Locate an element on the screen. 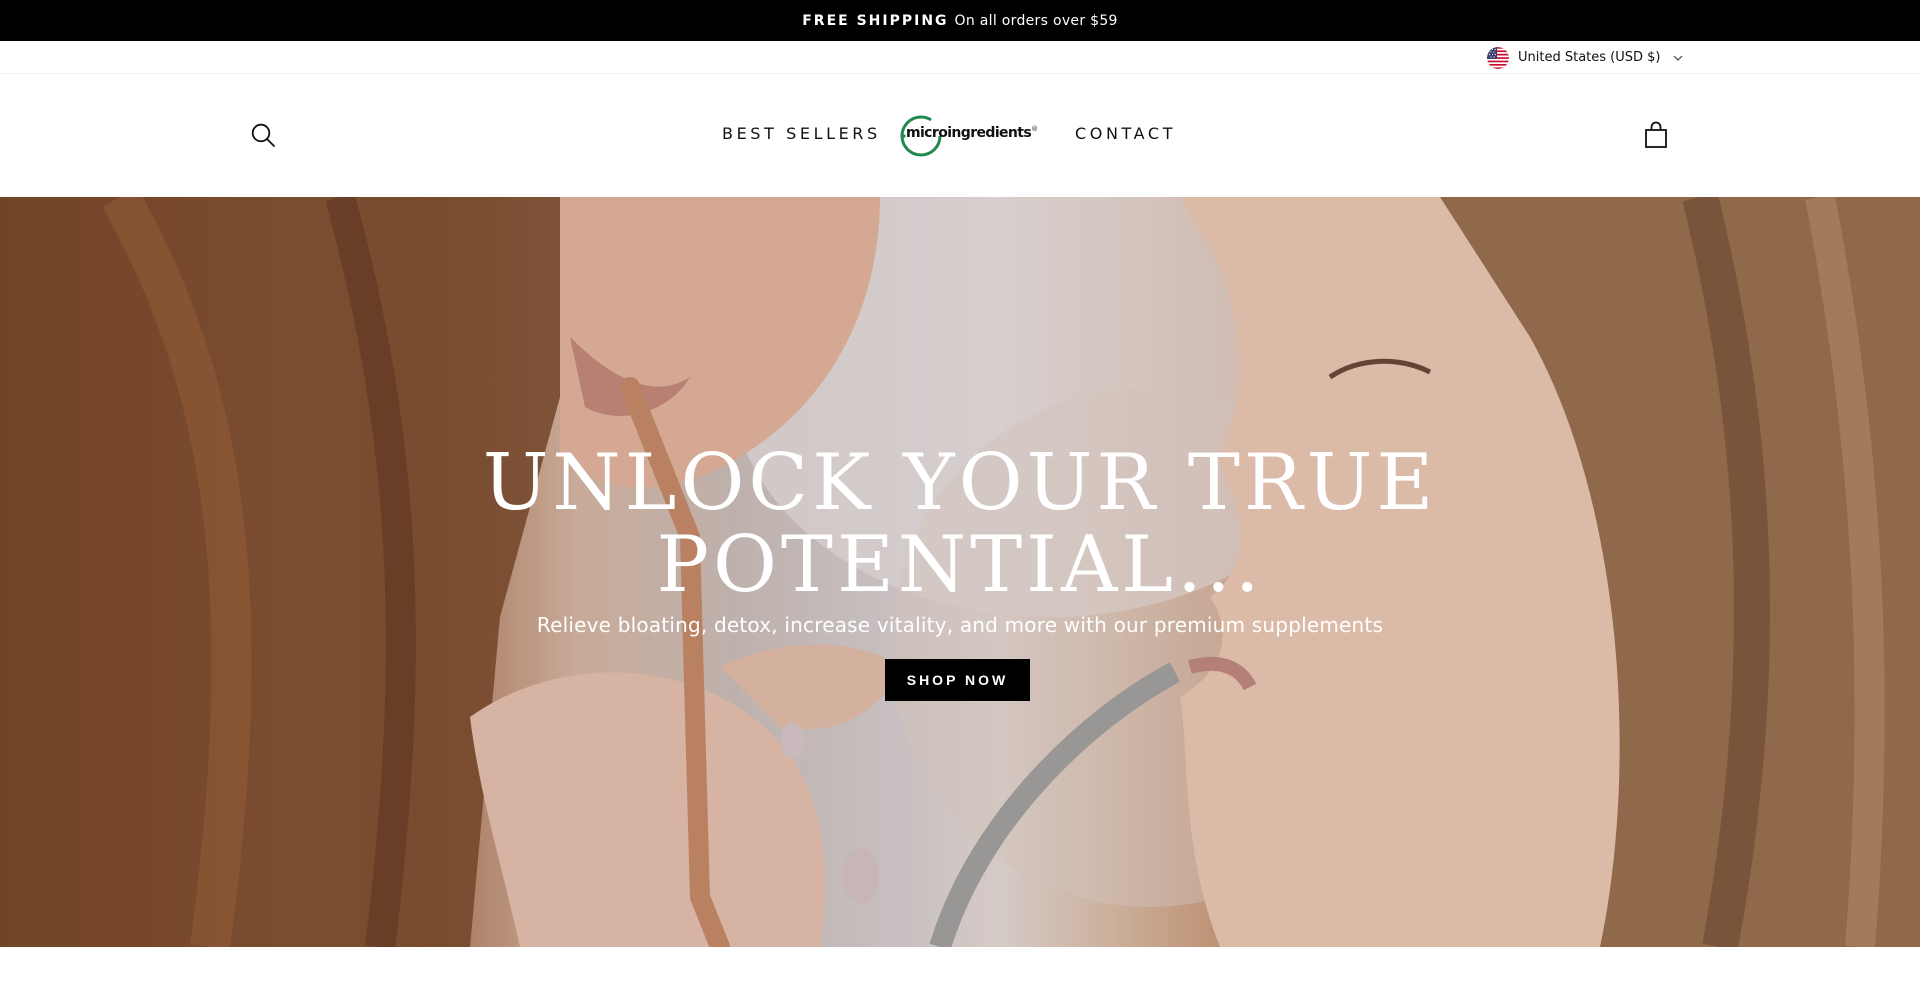 This screenshot has height=993, width=1920. currency-selector: United States (USD $) is located at coordinates (1585, 57).